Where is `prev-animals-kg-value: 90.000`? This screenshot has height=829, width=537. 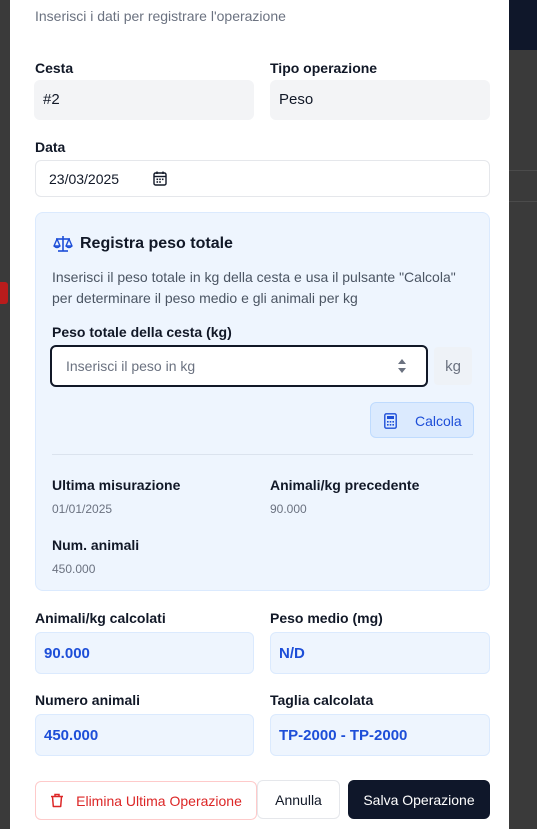 prev-animals-kg-value: 90.000 is located at coordinates (288, 509).